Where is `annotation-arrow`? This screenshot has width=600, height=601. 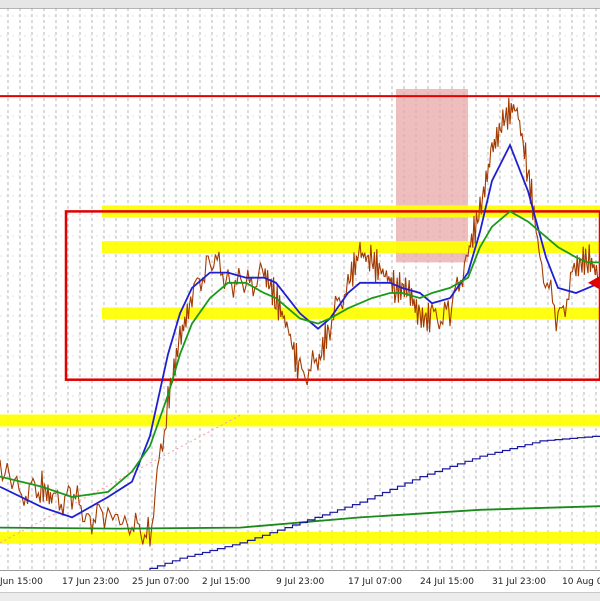 annotation-arrow is located at coordinates (594, 282).